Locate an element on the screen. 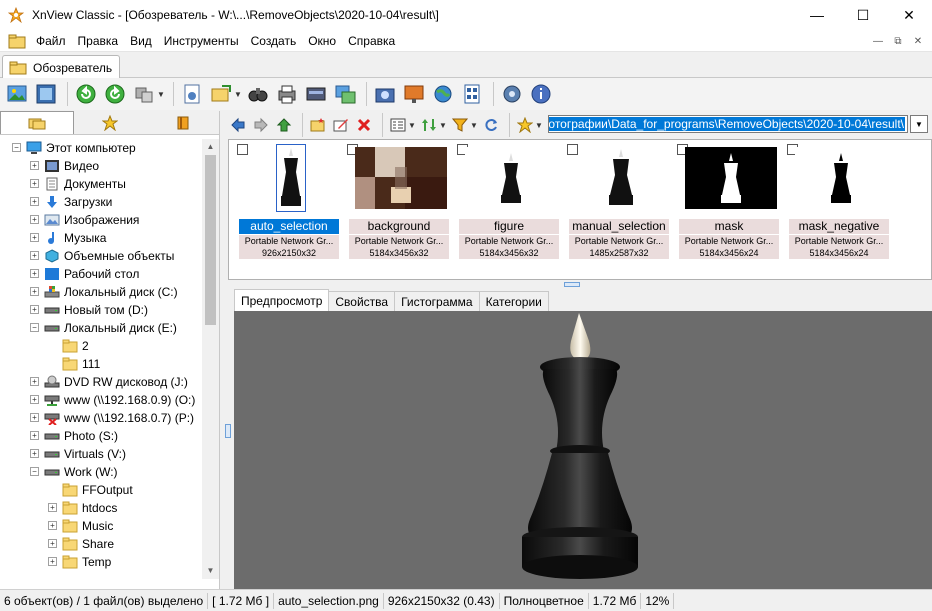 This screenshot has height=611, width=932. tab-histogram: Гистограмма is located at coordinates (437, 301).